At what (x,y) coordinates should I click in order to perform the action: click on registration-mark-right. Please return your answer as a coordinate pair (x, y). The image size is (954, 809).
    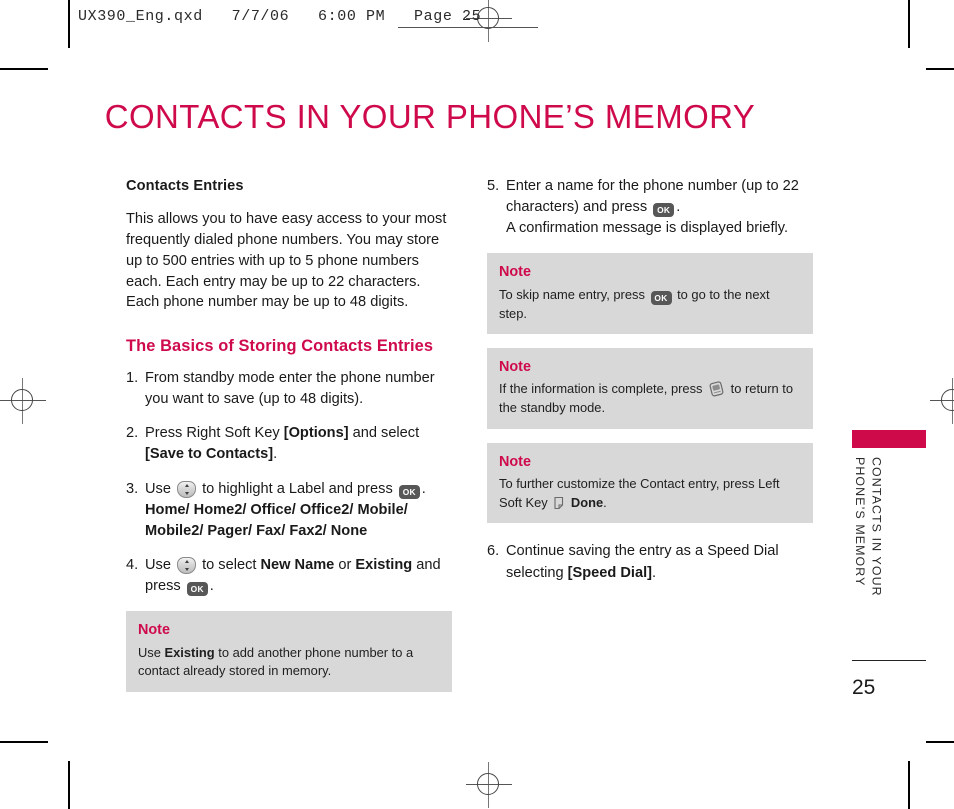
    Looking at the image, I should click on (942, 401).